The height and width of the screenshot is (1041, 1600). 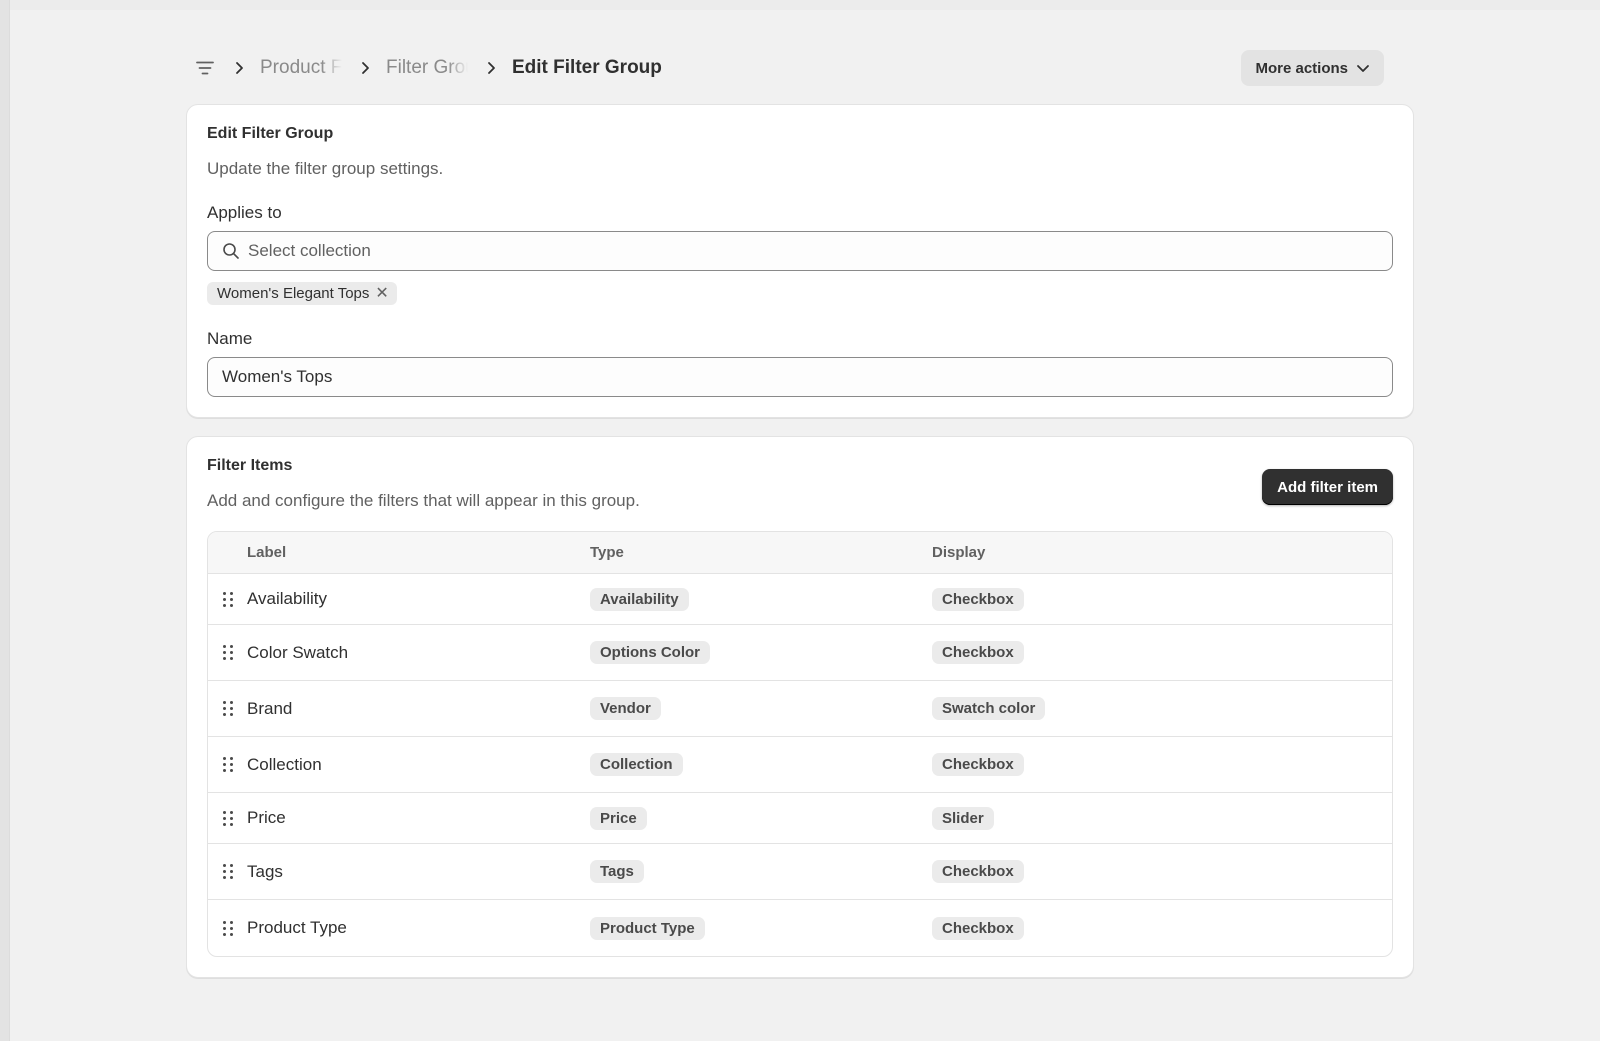 I want to click on type-badge: Vendor, so click(x=625, y=708).